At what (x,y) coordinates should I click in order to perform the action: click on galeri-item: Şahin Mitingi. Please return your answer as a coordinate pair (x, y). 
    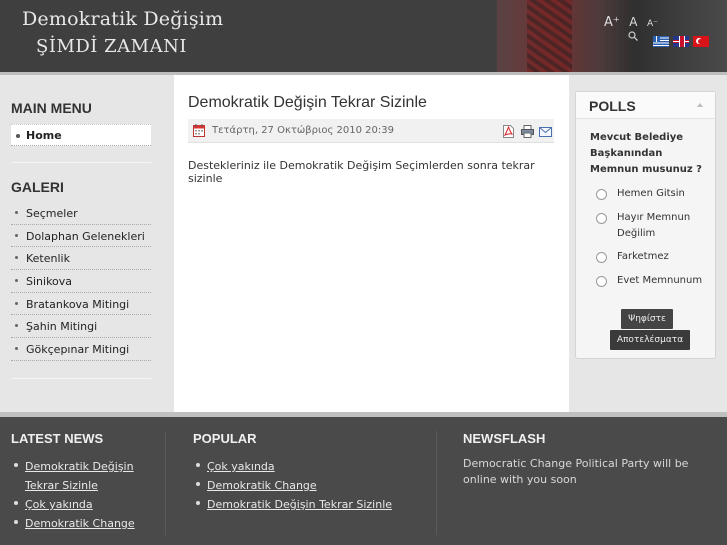
    Looking at the image, I should click on (81, 327).